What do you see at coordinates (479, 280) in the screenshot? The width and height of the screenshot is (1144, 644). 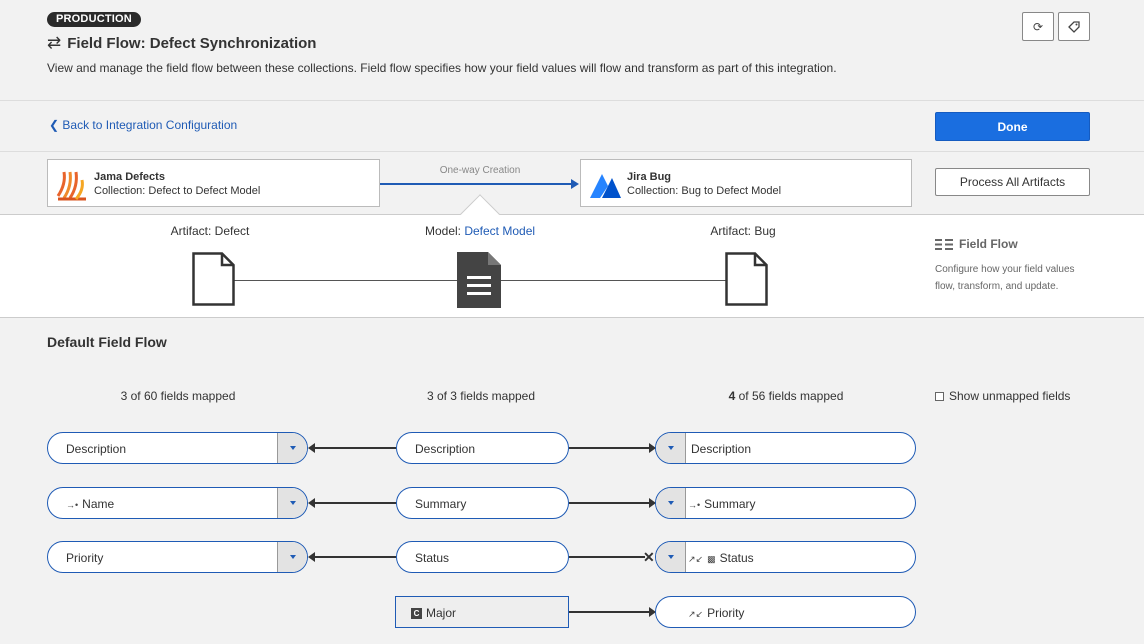 I see `model-document-icon` at bounding box center [479, 280].